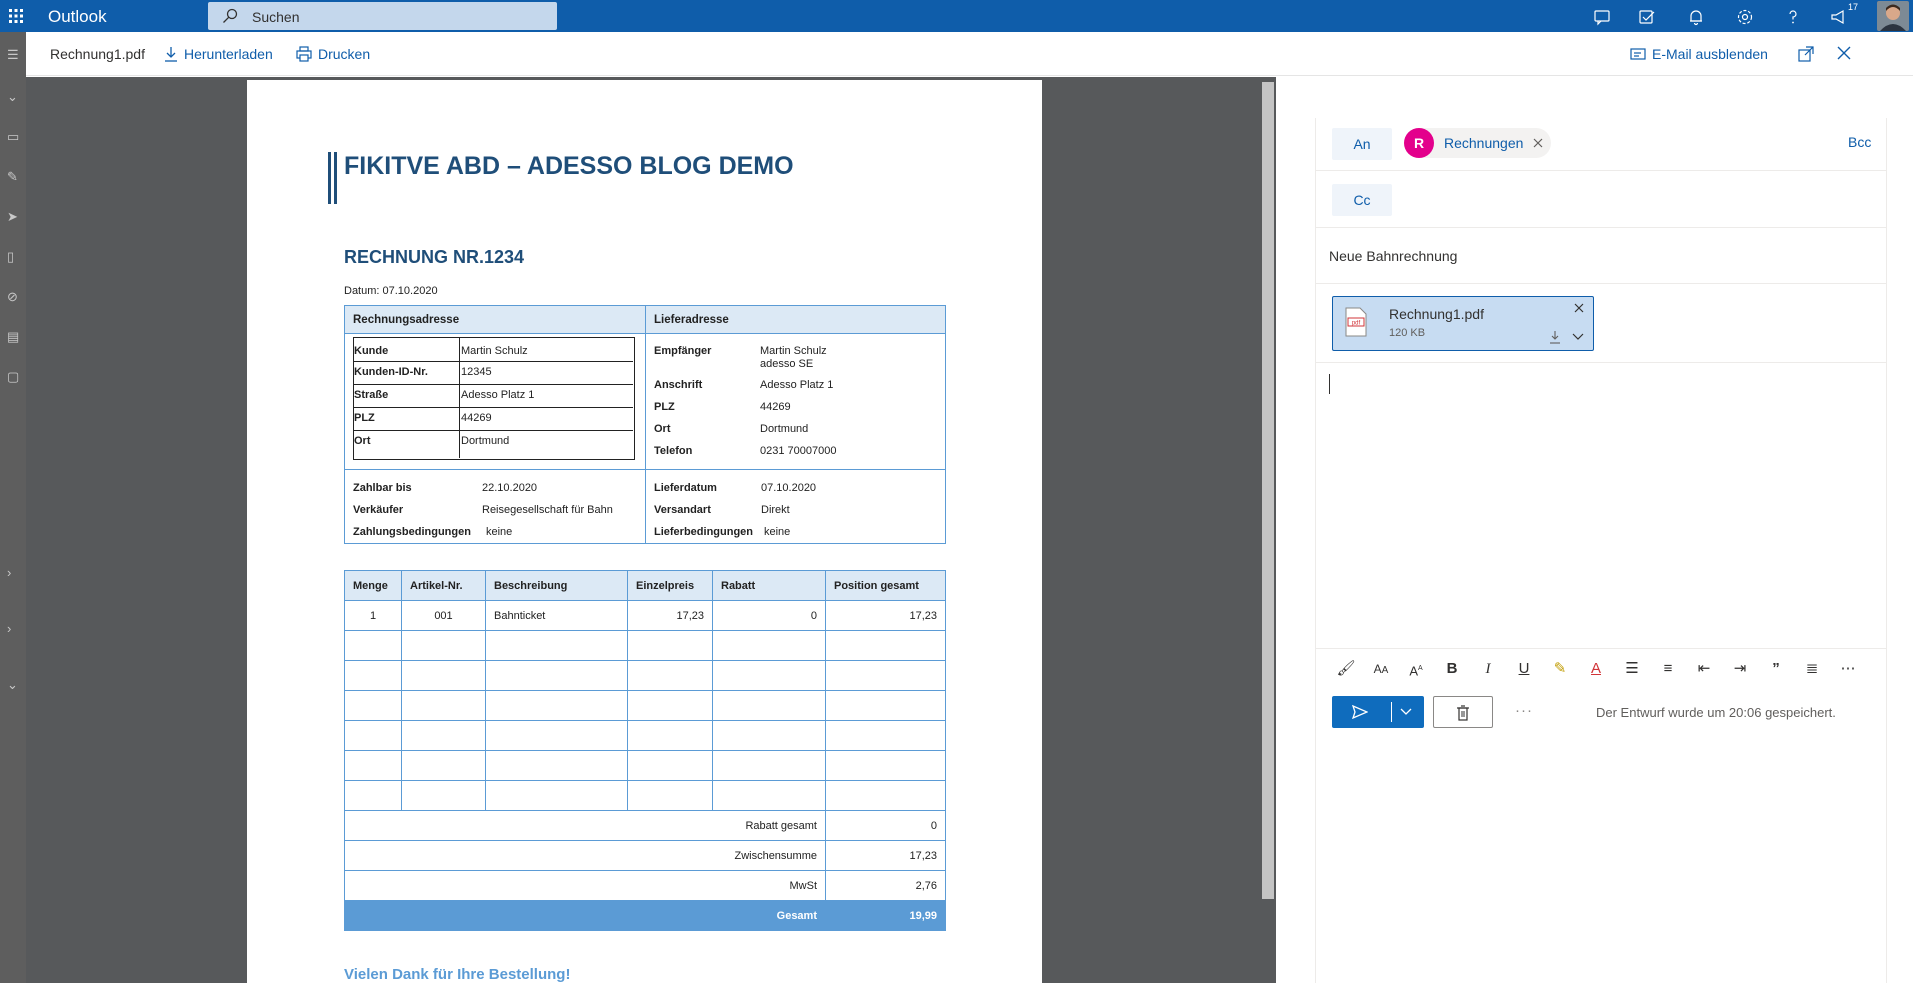 The image size is (1913, 983). What do you see at coordinates (371, 395) in the screenshot?
I see `billing-label: Straße` at bounding box center [371, 395].